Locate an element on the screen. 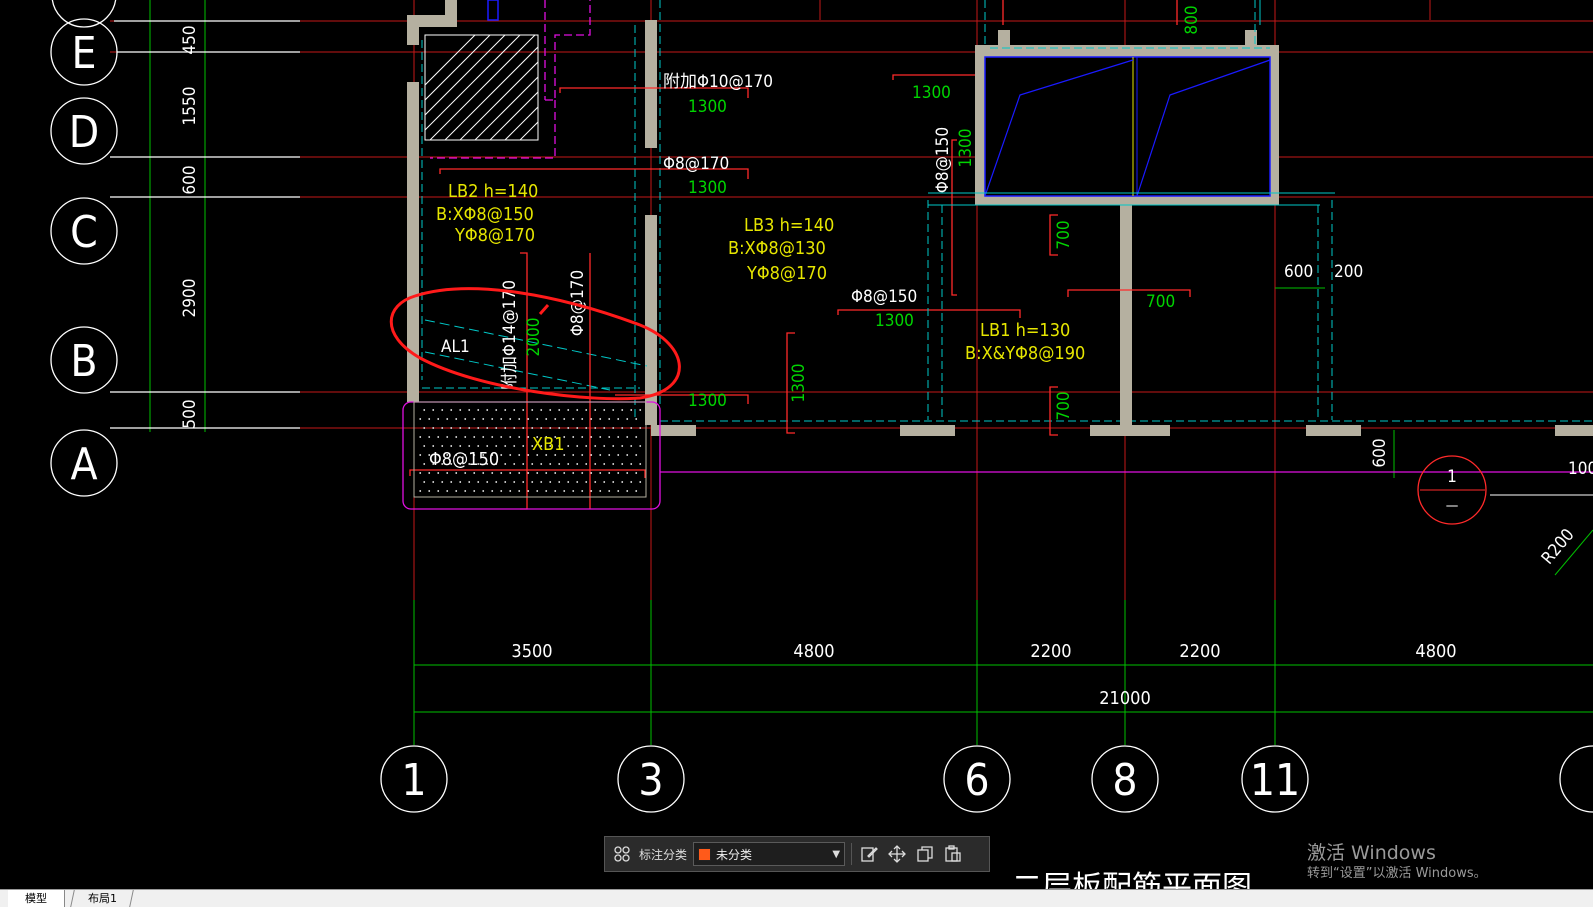 The width and height of the screenshot is (1593, 907). len-700-b: 700 is located at coordinates (1160, 302).